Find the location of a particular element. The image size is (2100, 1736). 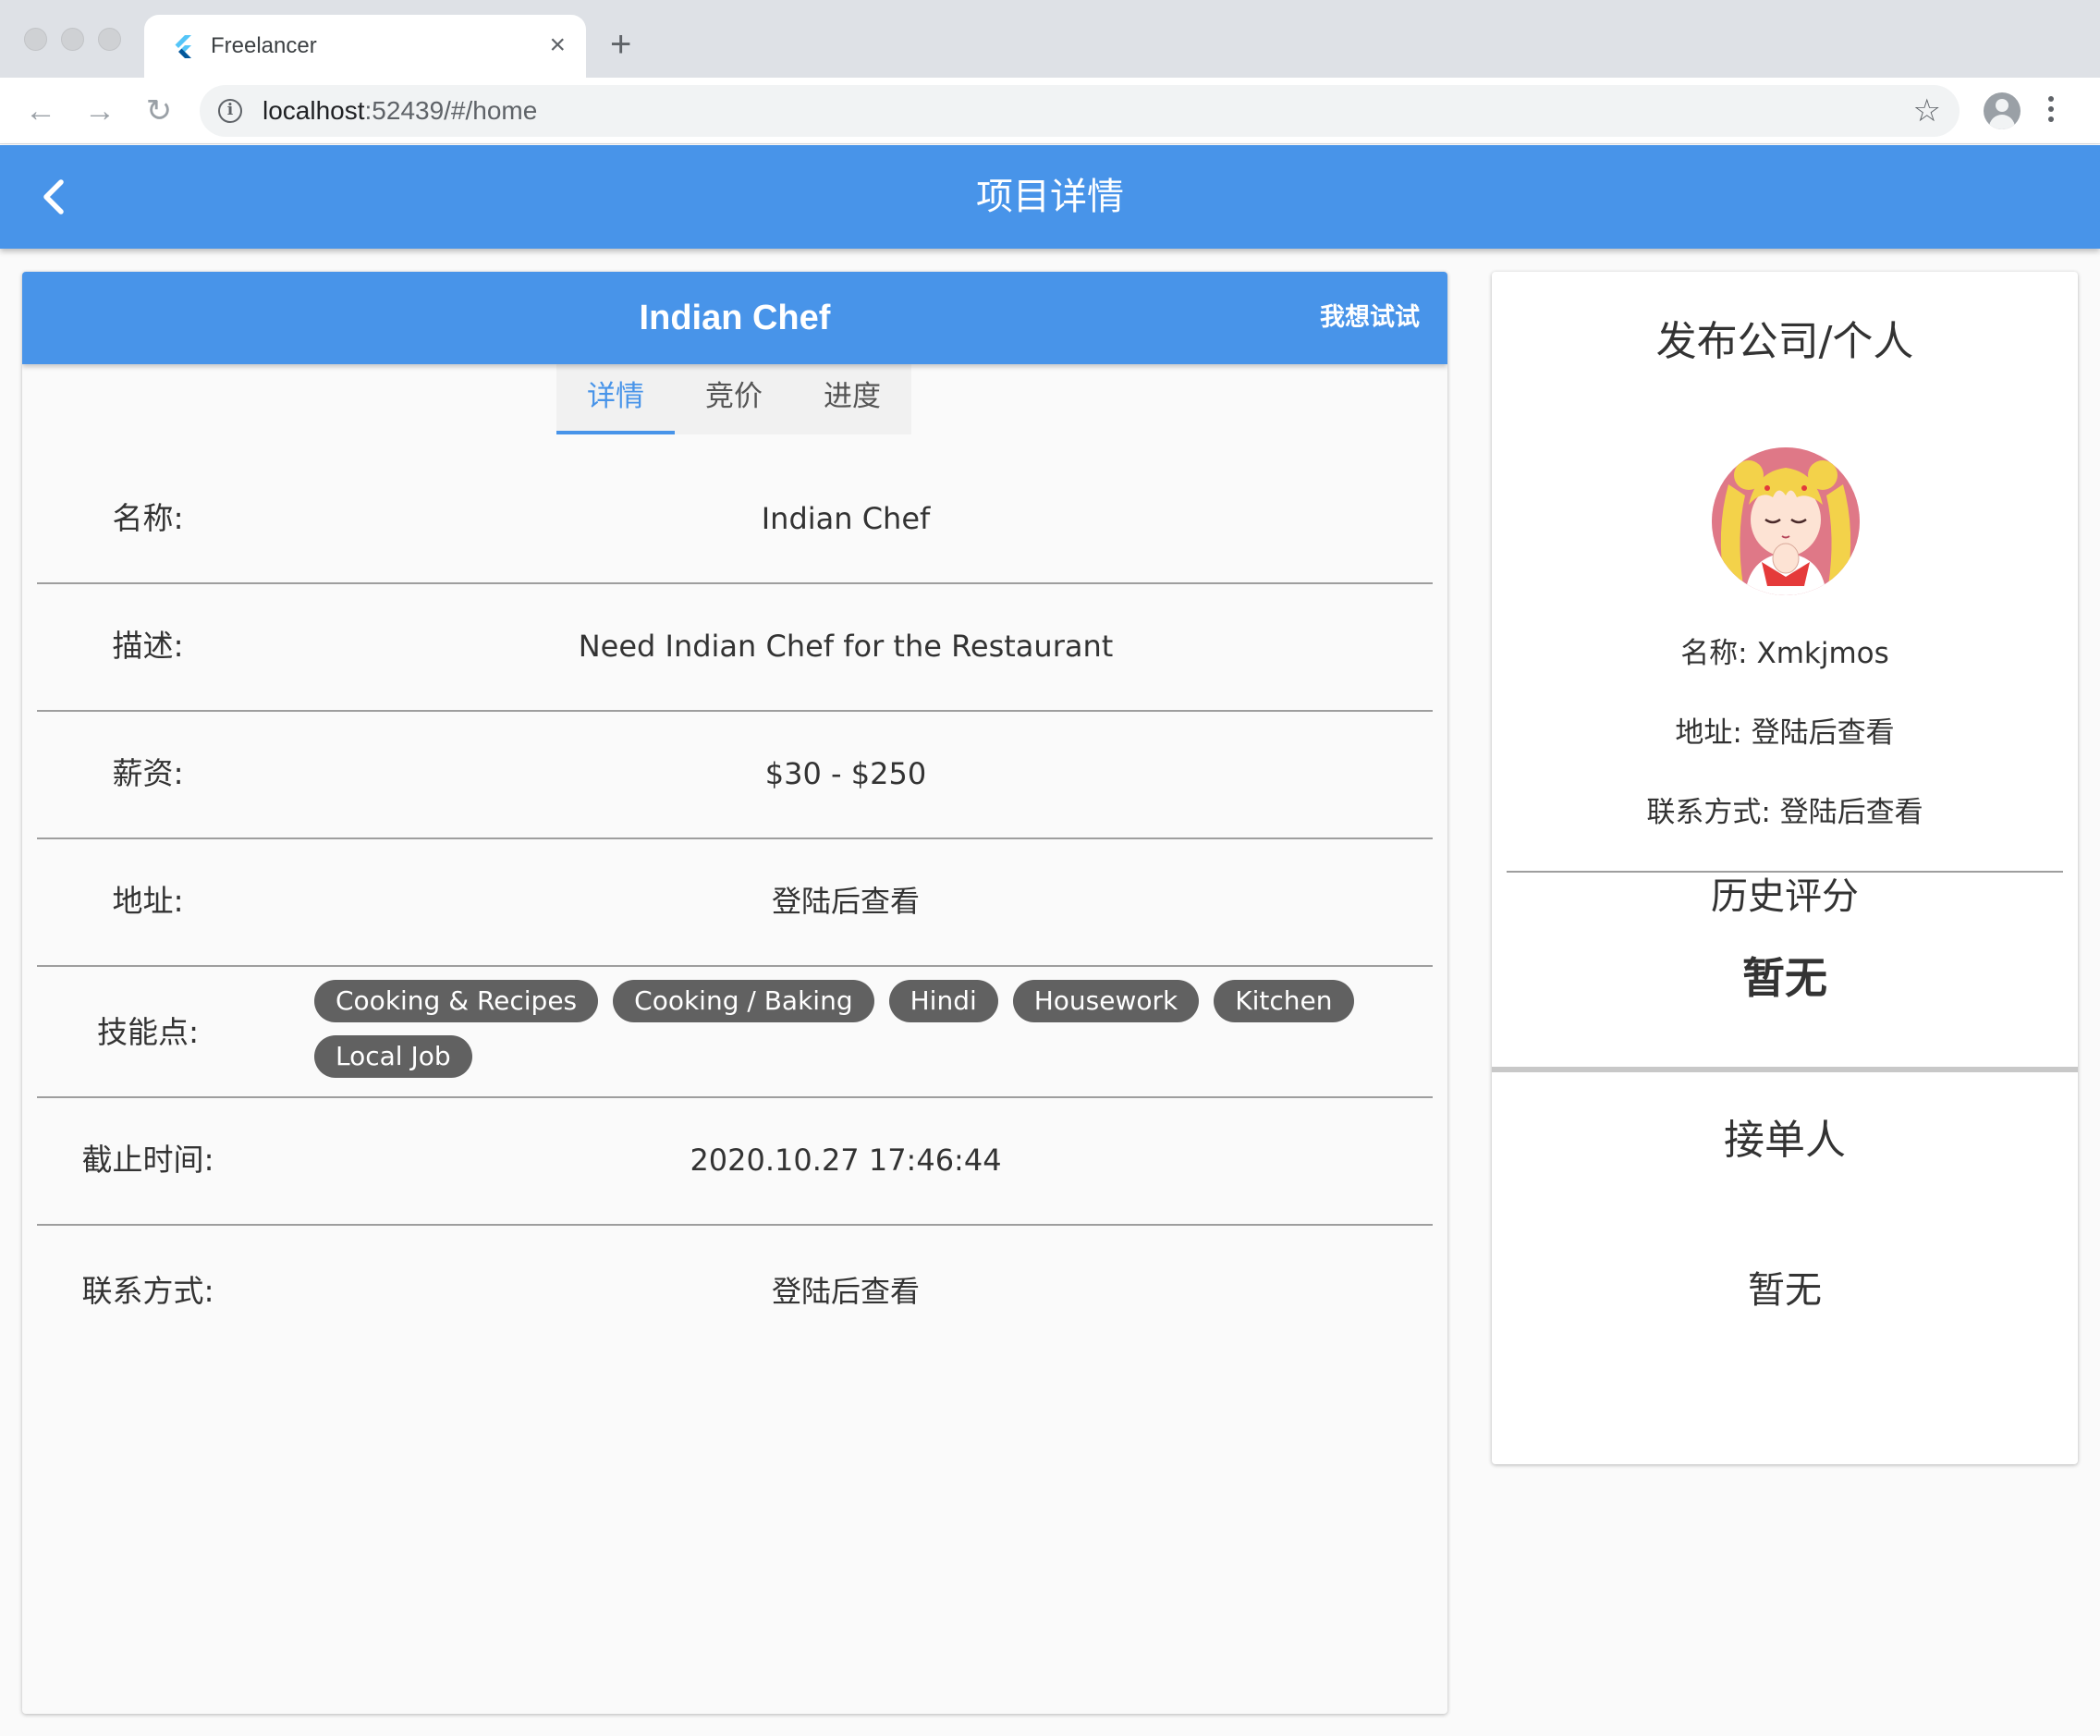

bookmark-star-icon: ☆ is located at coordinates (1927, 110).